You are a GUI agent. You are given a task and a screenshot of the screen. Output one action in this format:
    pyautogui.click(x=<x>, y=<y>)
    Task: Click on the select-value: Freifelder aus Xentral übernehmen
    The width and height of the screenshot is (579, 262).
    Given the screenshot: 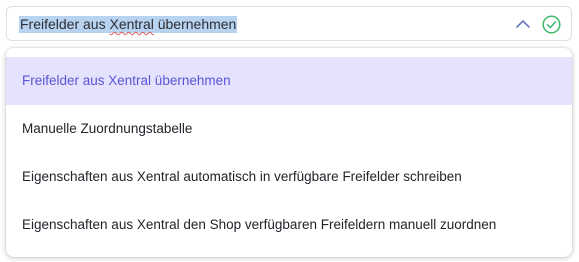 What is the action you would take?
    pyautogui.click(x=128, y=24)
    